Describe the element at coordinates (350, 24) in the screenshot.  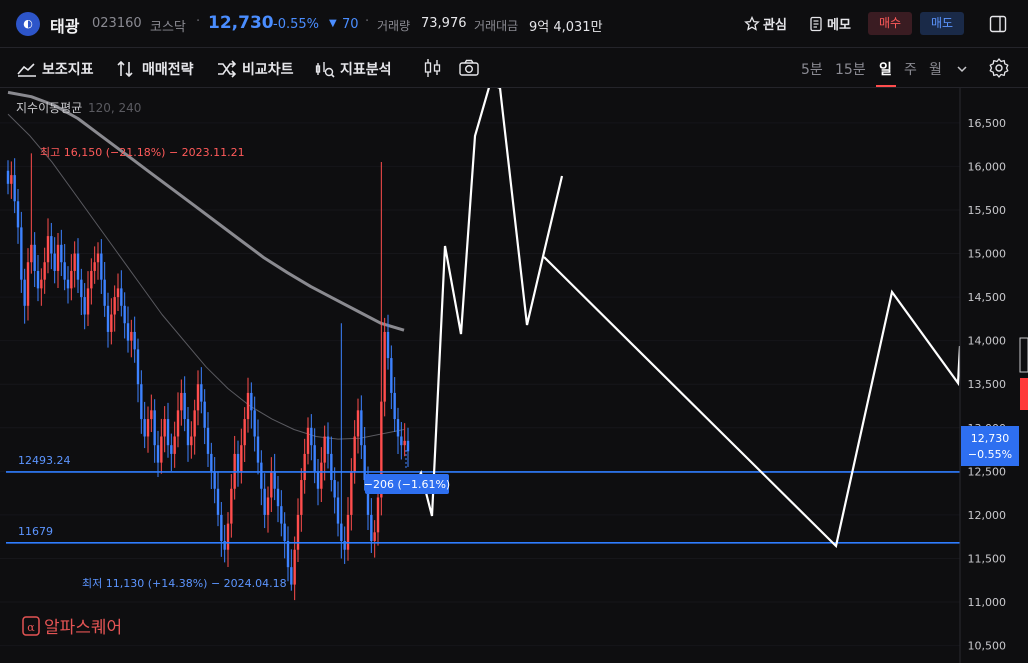
I see `change-value: 70` at that location.